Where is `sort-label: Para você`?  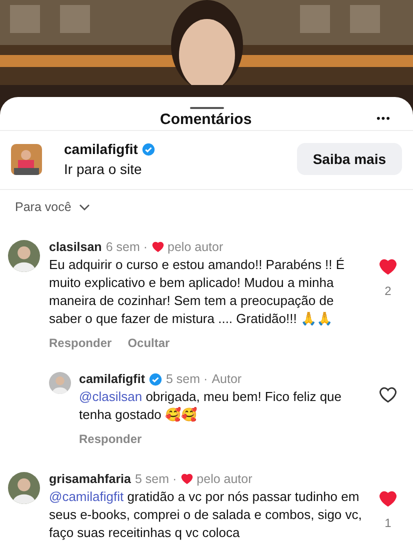
sort-label: Para você is located at coordinates (43, 207).